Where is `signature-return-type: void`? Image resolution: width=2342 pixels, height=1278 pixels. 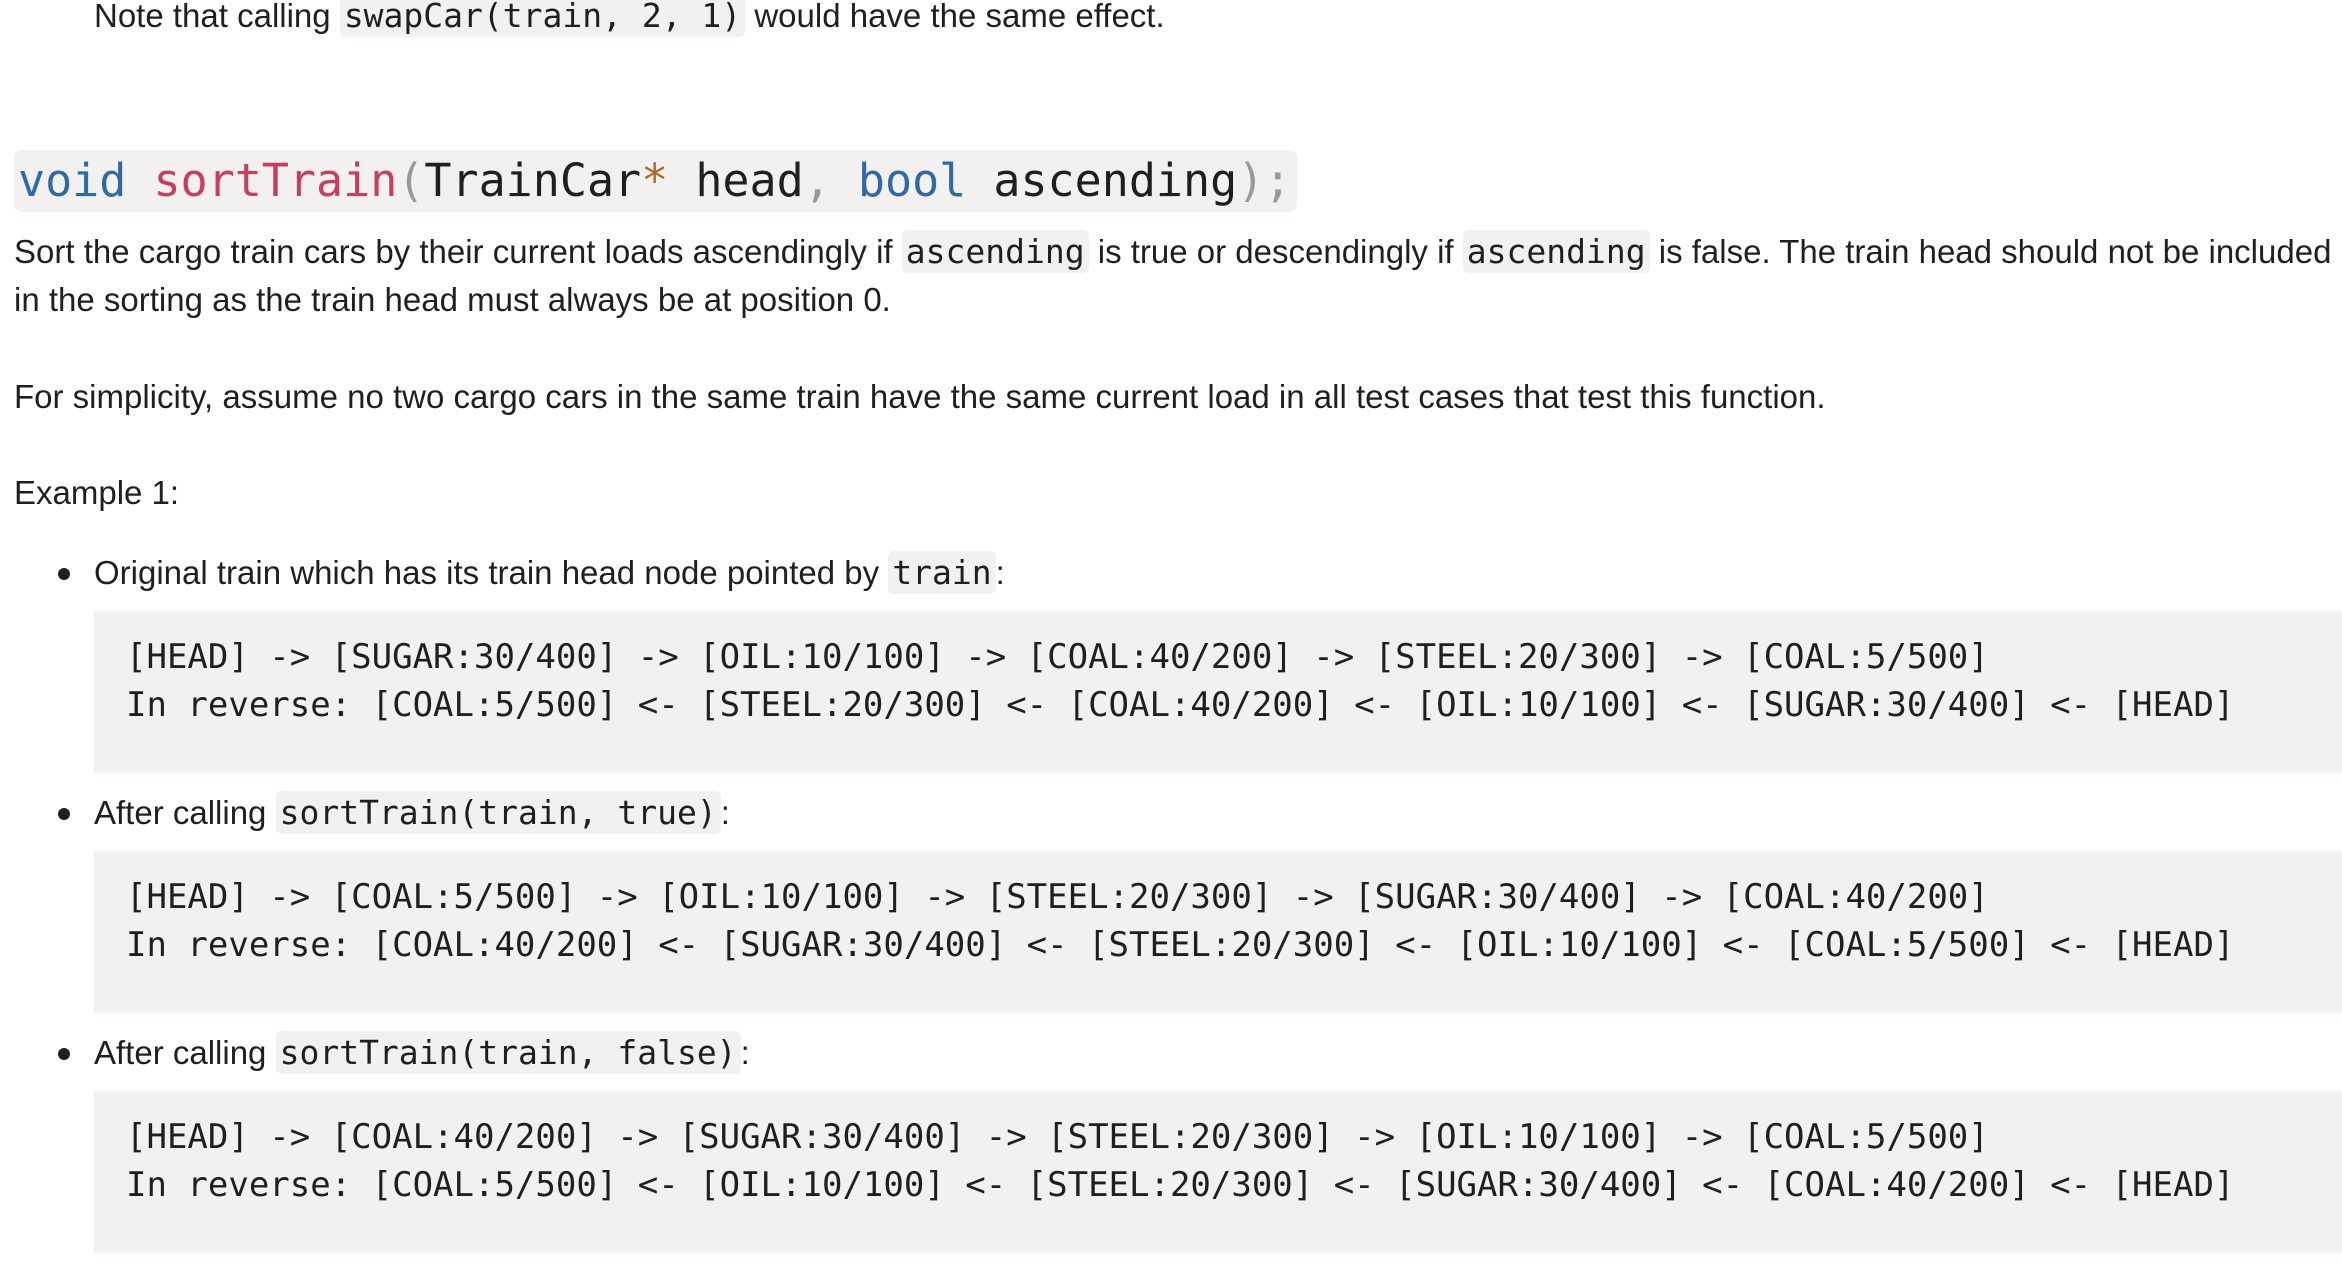 signature-return-type: void is located at coordinates (72, 180).